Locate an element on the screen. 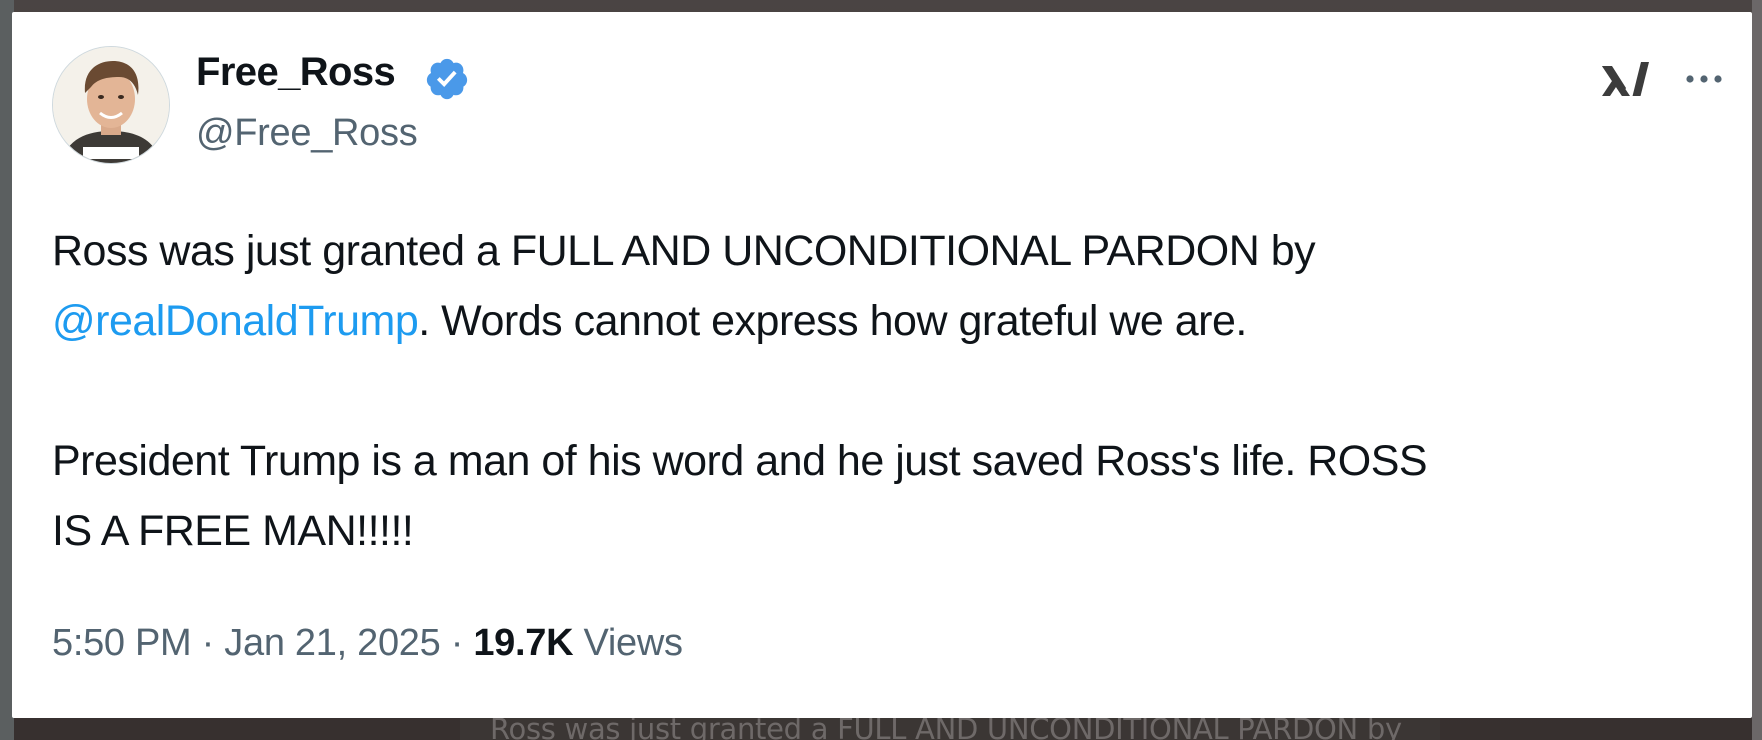 This screenshot has width=1762, height=740. tweet-date: Jan 21, 2025 is located at coordinates (332, 643).